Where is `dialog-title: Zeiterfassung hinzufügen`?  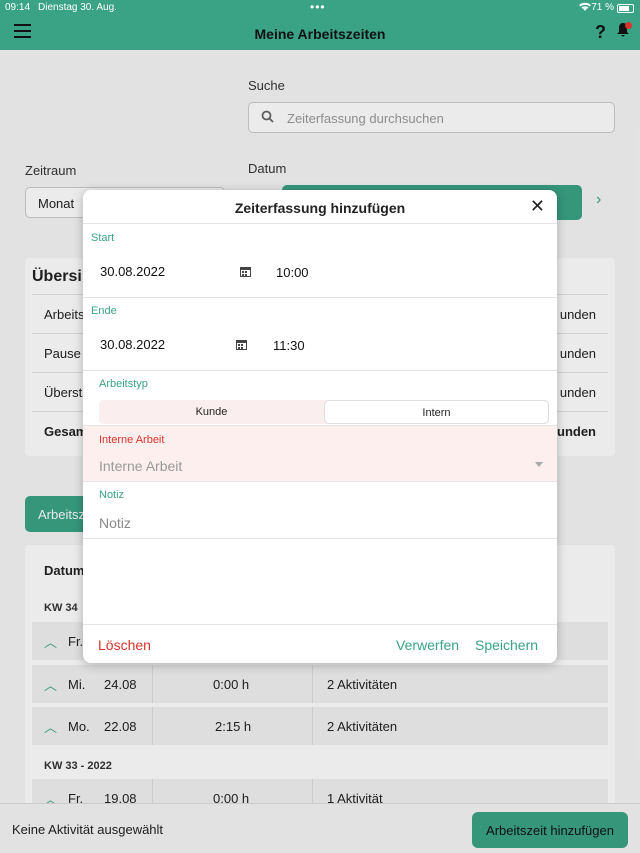 dialog-title: Zeiterfassung hinzufügen is located at coordinates (320, 208).